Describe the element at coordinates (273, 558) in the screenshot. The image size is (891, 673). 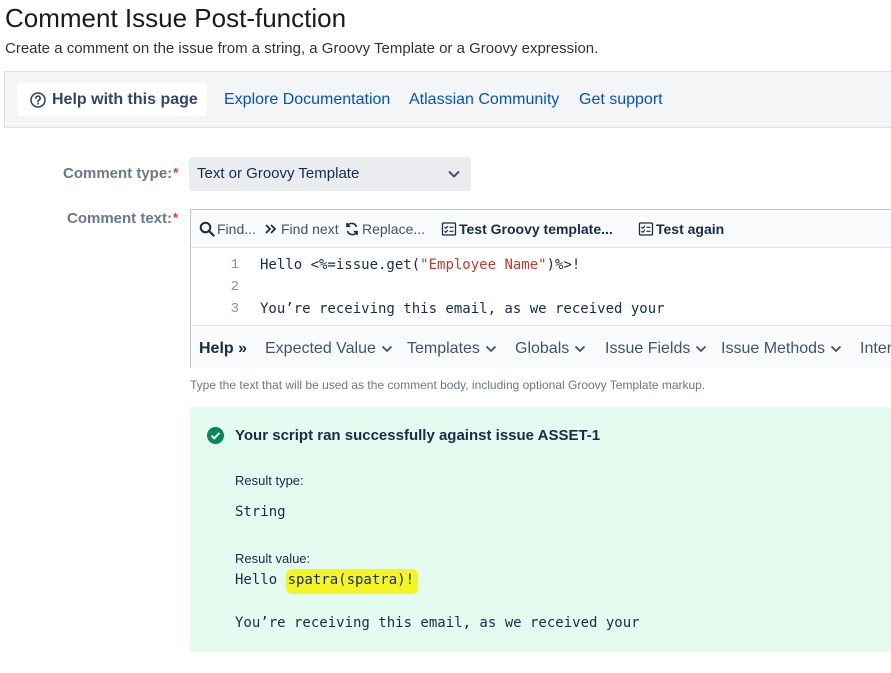
I see `result-value-label: Result value:` at that location.